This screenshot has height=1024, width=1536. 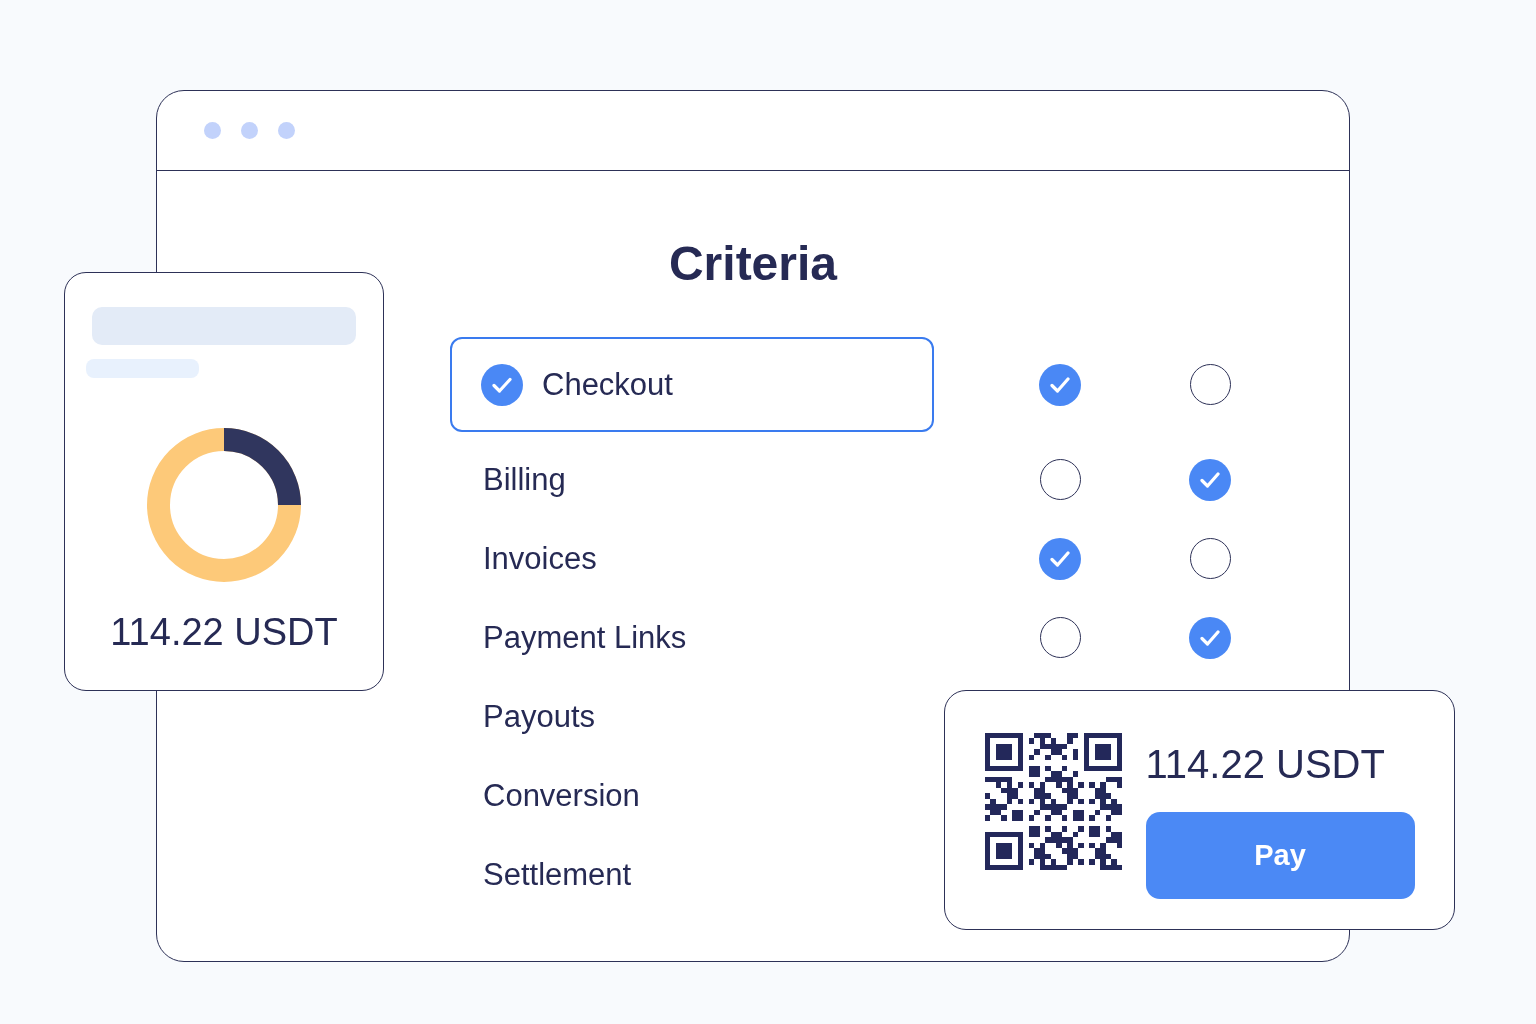 What do you see at coordinates (585, 637) in the screenshot?
I see `criteria-item: Payment Links` at bounding box center [585, 637].